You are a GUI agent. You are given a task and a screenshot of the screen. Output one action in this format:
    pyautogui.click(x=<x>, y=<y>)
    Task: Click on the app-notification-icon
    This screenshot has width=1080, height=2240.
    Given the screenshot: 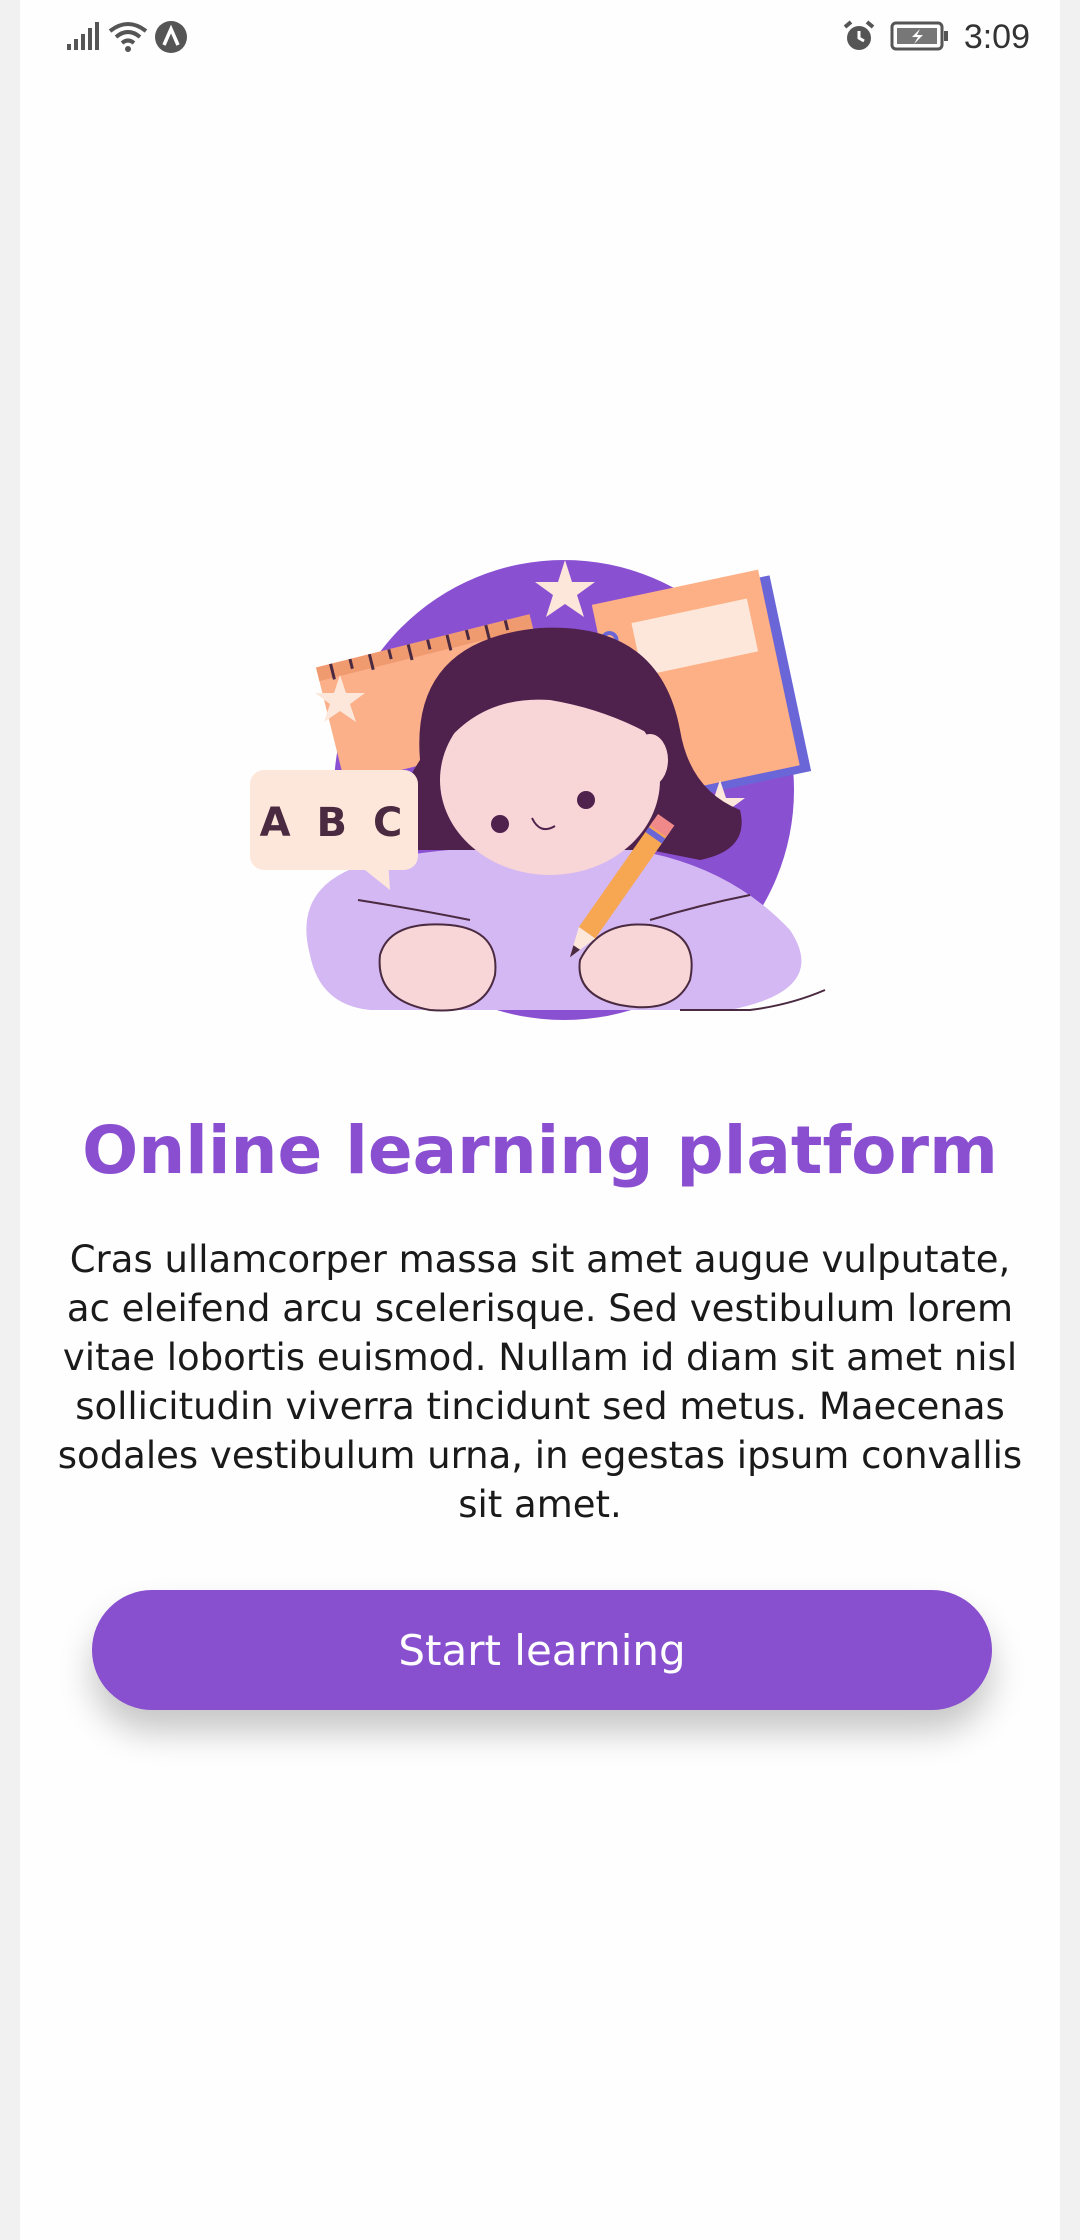 What is the action you would take?
    pyautogui.click(x=171, y=39)
    